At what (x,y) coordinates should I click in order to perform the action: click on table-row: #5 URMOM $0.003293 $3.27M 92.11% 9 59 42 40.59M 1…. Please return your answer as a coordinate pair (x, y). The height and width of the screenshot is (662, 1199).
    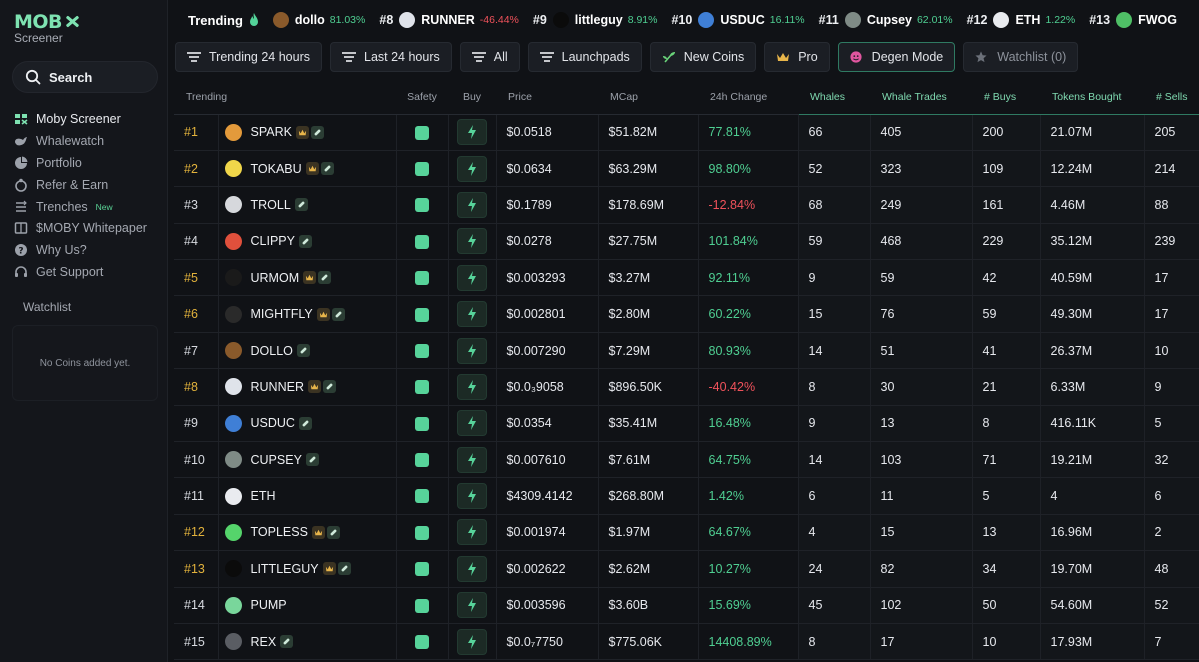
    Looking at the image, I should click on (686, 278).